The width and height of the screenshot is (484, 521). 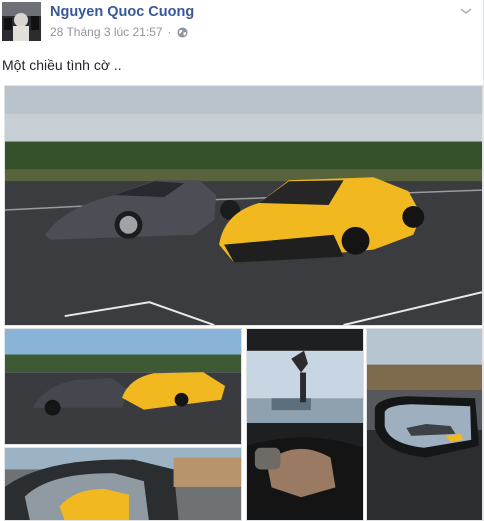 What do you see at coordinates (466, 11) in the screenshot?
I see `post-options-chevron-icon` at bounding box center [466, 11].